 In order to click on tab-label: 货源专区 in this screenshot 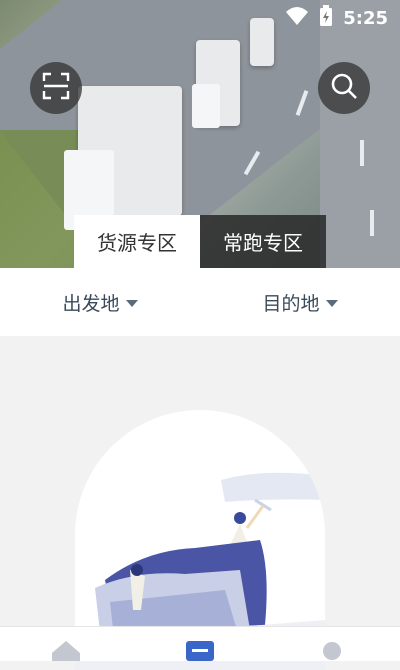, I will do `click(137, 243)`.